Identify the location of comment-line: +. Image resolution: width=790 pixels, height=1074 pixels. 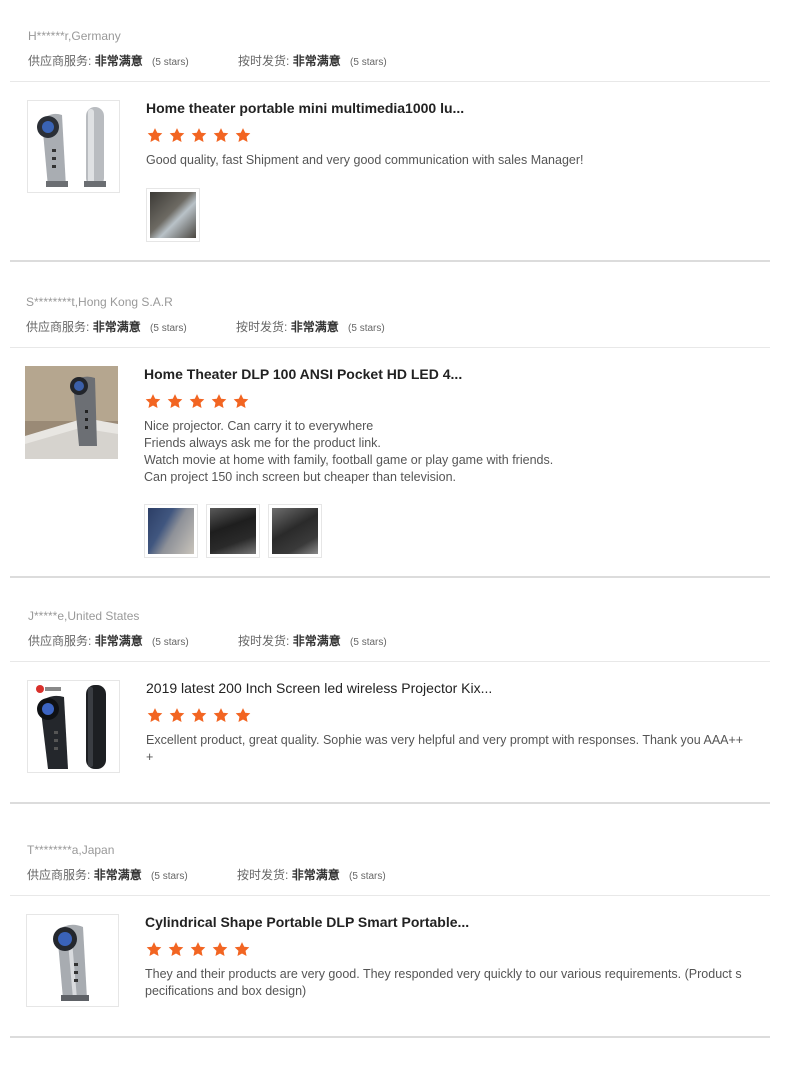
(150, 757).